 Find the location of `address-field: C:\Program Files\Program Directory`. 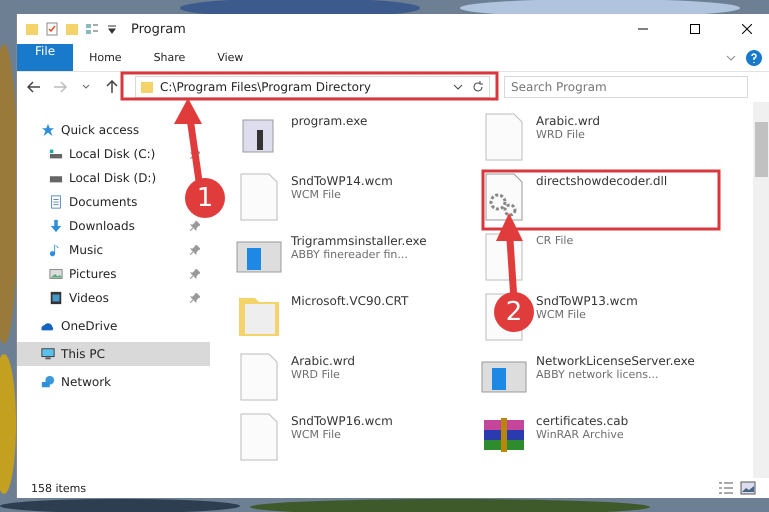

address-field: C:\Program Files\Program Directory is located at coordinates (312, 87).